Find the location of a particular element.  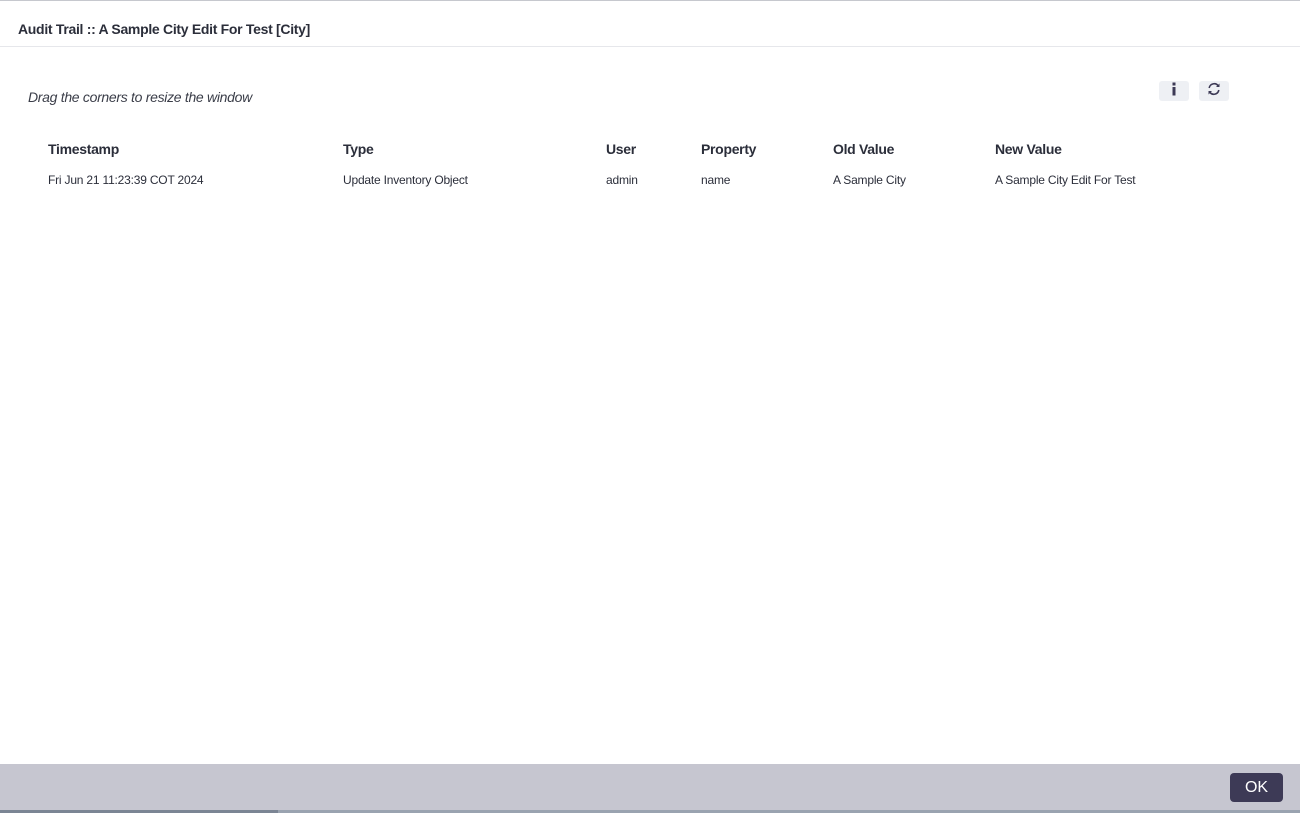

cell-new-value: A Sample City Edit For Test is located at coordinates (1065, 180).